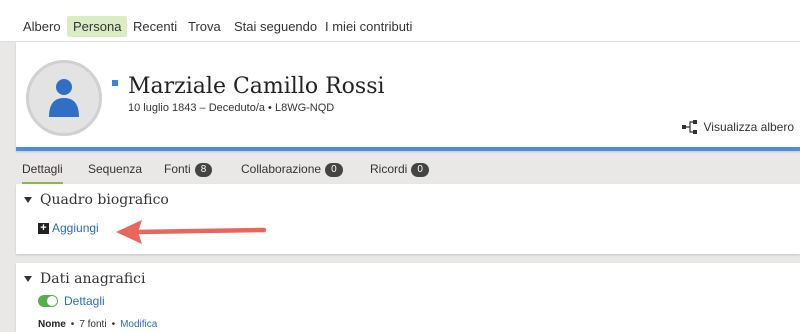 This screenshot has width=800, height=332. What do you see at coordinates (400, 5) in the screenshot?
I see `top-strip` at bounding box center [400, 5].